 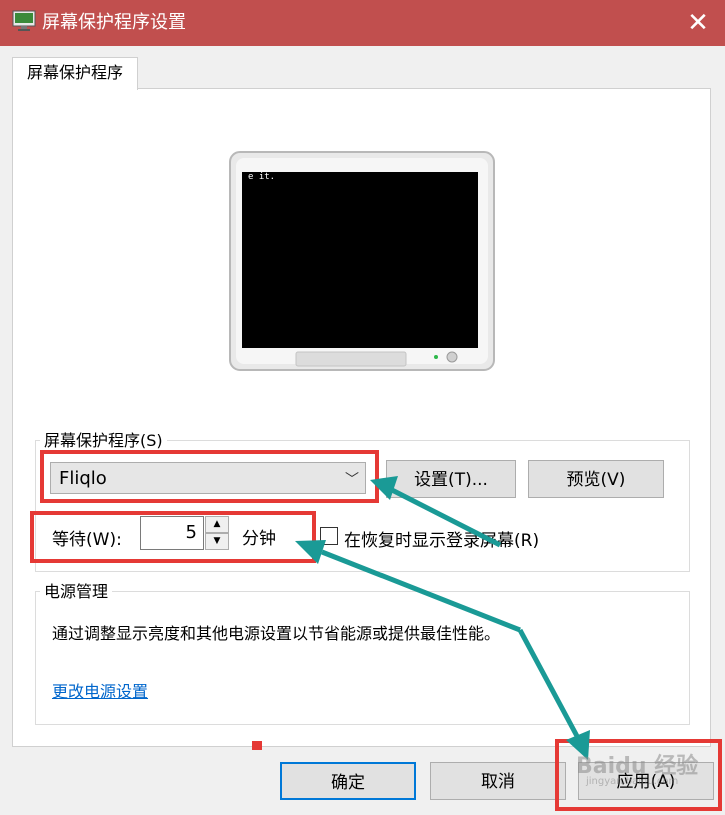 I want to click on resume-logon-checkbox, so click(x=329, y=536).